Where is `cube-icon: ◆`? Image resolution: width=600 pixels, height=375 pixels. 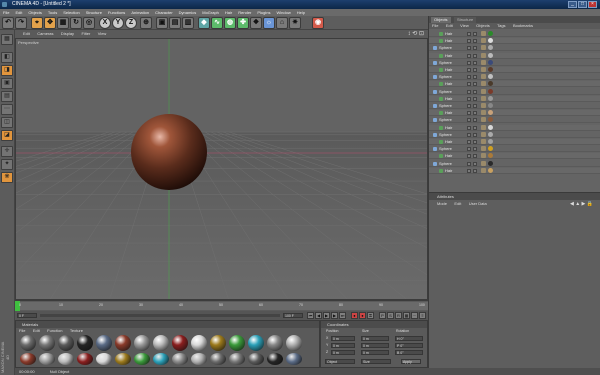
cube-icon: ◆ is located at coordinates (204, 23).